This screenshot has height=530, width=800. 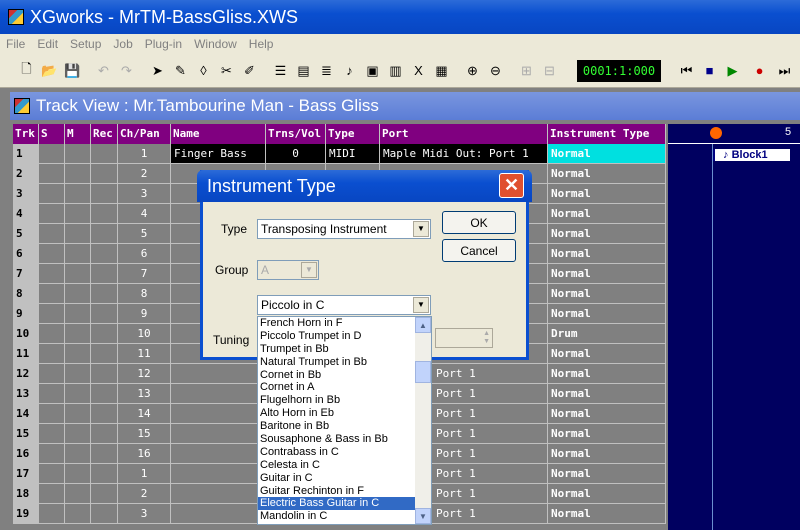 I want to click on list-item: Sousaphone & Bass in Bb, so click(x=344, y=439).